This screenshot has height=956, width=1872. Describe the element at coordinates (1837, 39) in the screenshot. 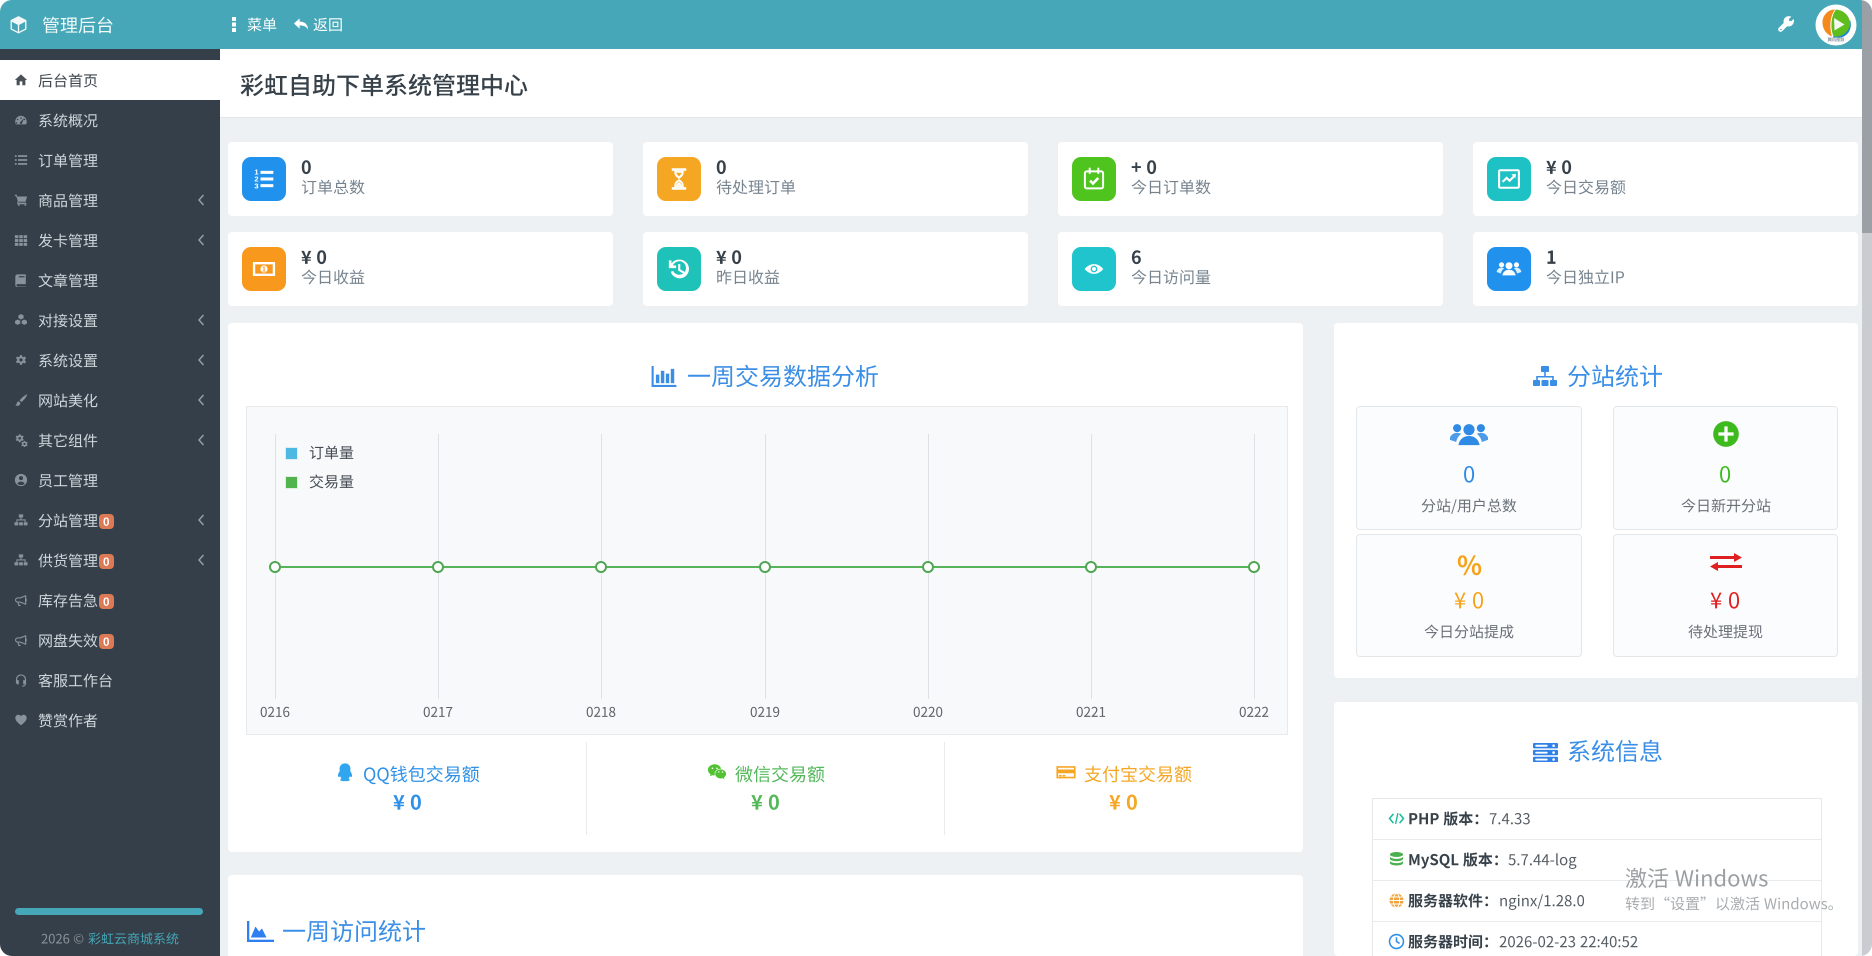

I see `svg-text: 腾讯视频` at that location.